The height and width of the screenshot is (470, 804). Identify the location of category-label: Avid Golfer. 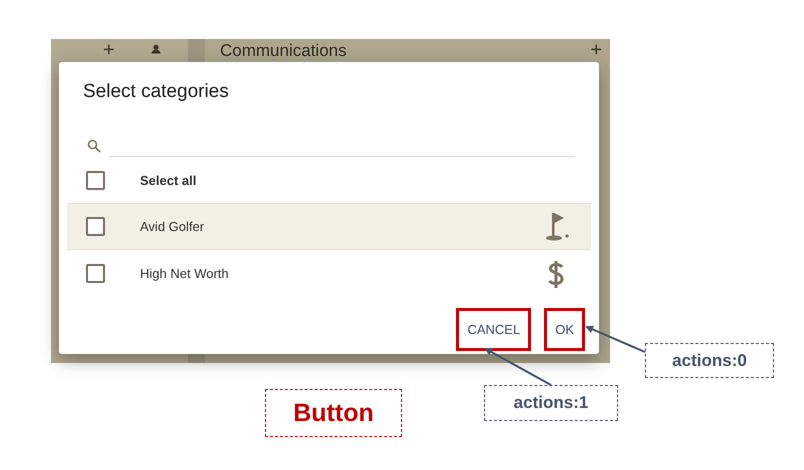
(173, 226).